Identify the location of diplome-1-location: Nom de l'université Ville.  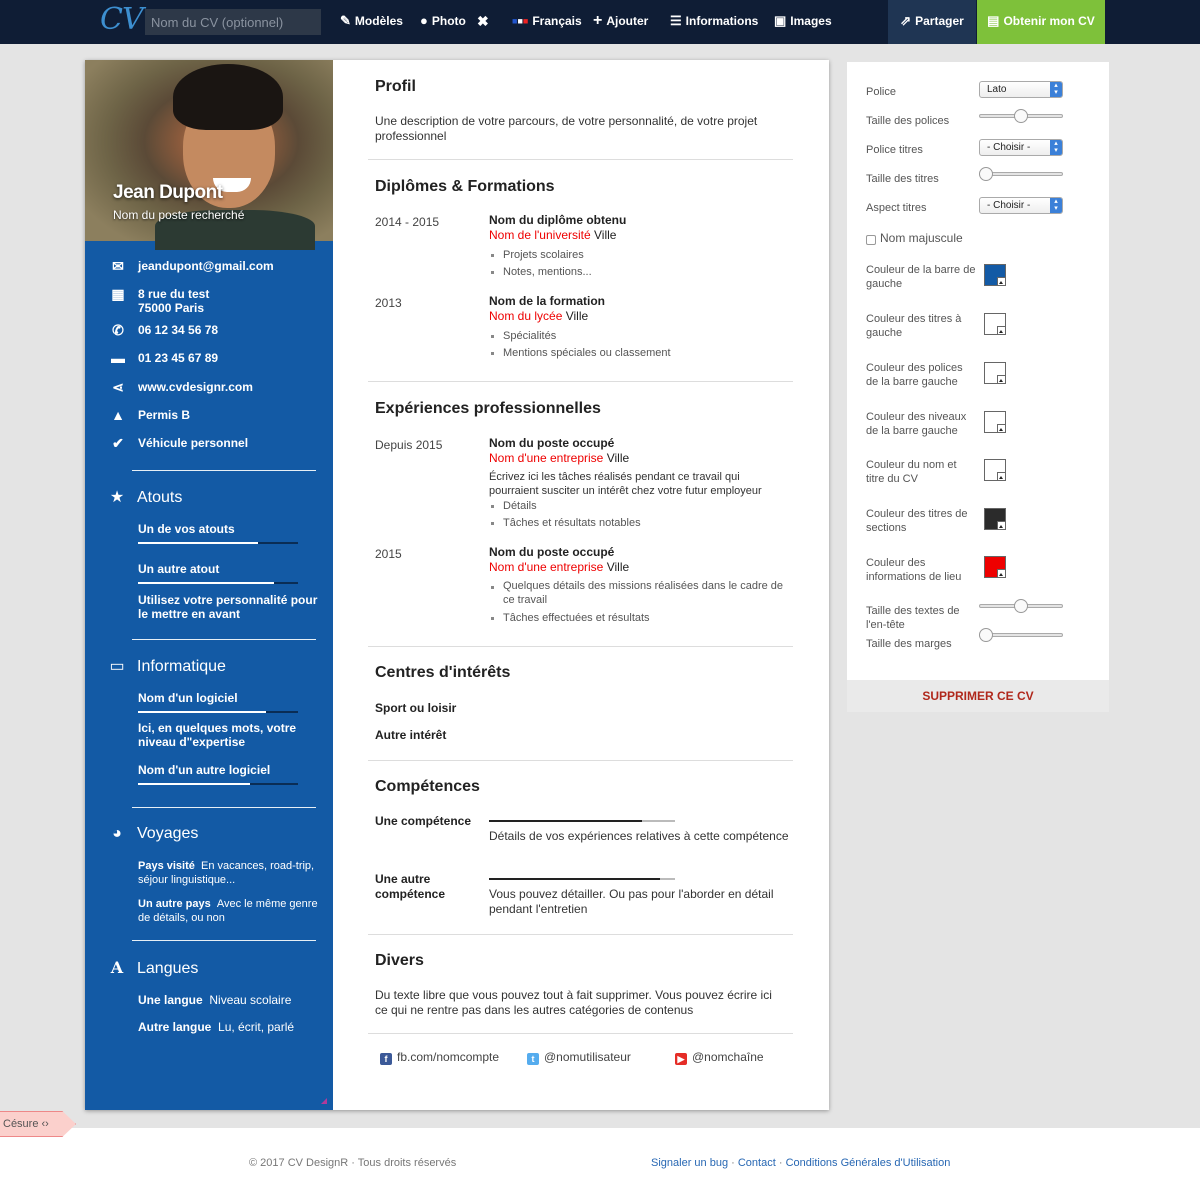
(639, 235).